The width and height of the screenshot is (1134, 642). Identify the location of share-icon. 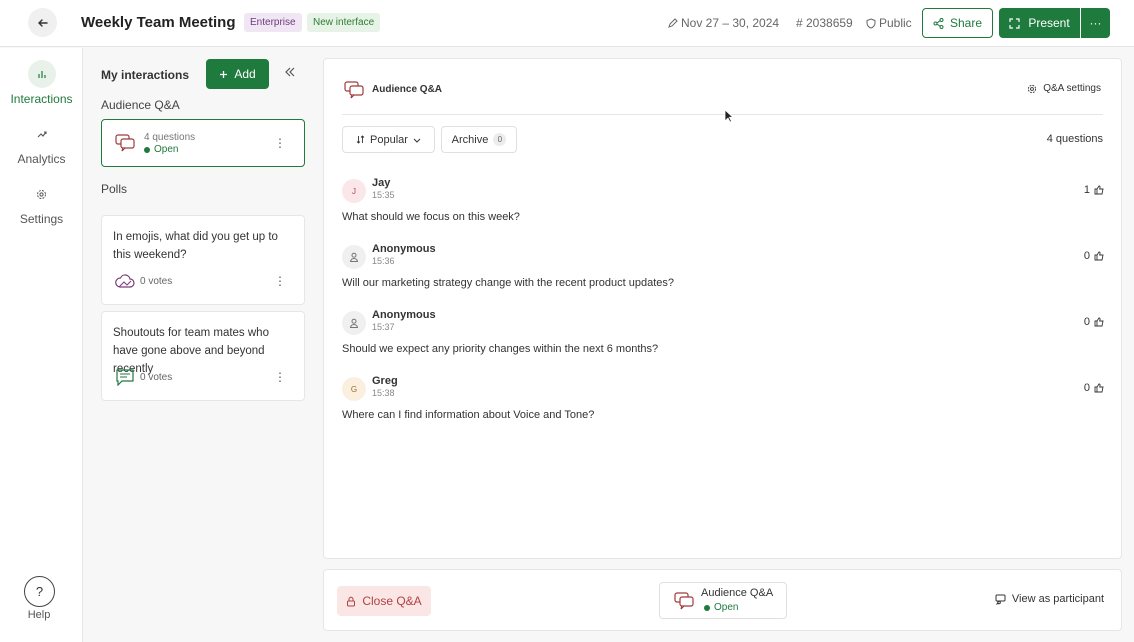
(938, 23).